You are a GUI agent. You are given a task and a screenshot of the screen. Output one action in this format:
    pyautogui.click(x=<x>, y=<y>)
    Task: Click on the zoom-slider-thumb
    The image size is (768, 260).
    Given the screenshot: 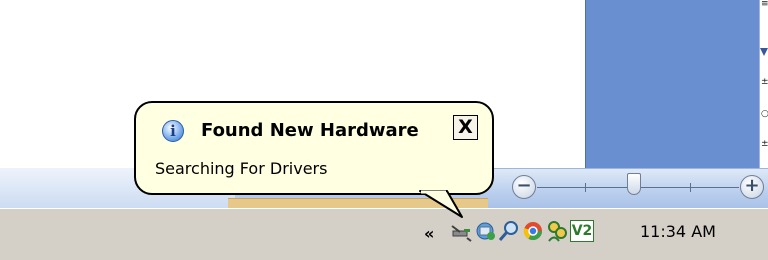 What is the action you would take?
    pyautogui.click(x=634, y=184)
    